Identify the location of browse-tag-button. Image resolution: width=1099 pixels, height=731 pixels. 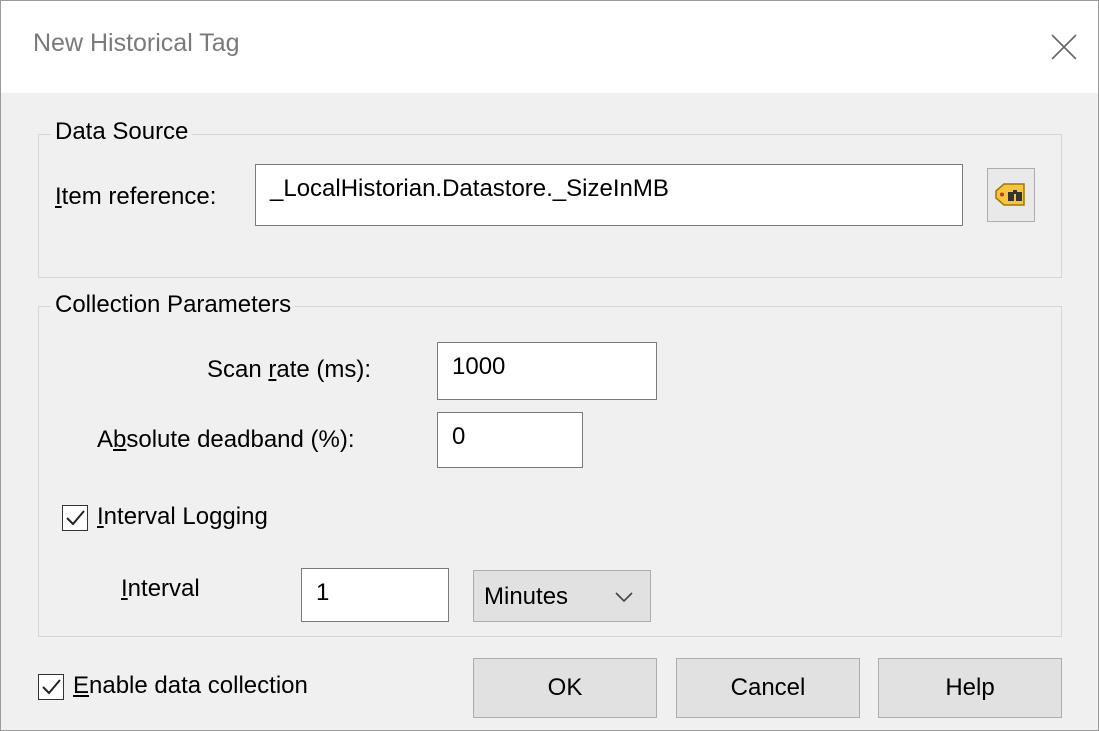
(1011, 195).